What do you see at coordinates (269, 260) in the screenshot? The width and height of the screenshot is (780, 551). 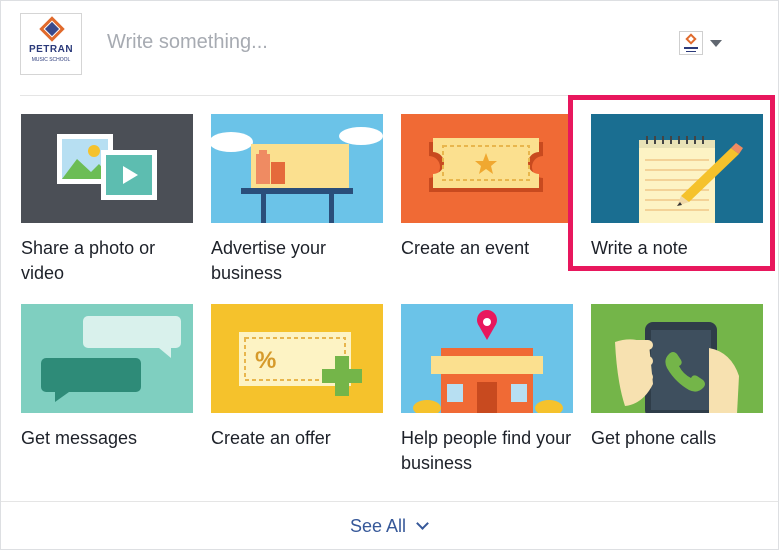 I see `action-label: Advertise your business` at bounding box center [269, 260].